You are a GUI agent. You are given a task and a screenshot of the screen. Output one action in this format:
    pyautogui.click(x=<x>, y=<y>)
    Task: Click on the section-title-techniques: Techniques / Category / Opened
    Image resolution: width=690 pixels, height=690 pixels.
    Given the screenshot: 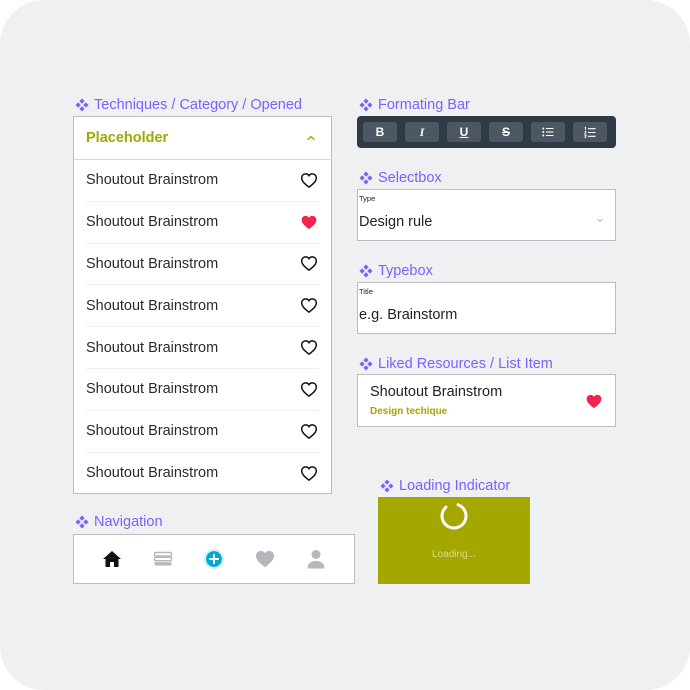 What is the action you would take?
    pyautogui.click(x=188, y=105)
    